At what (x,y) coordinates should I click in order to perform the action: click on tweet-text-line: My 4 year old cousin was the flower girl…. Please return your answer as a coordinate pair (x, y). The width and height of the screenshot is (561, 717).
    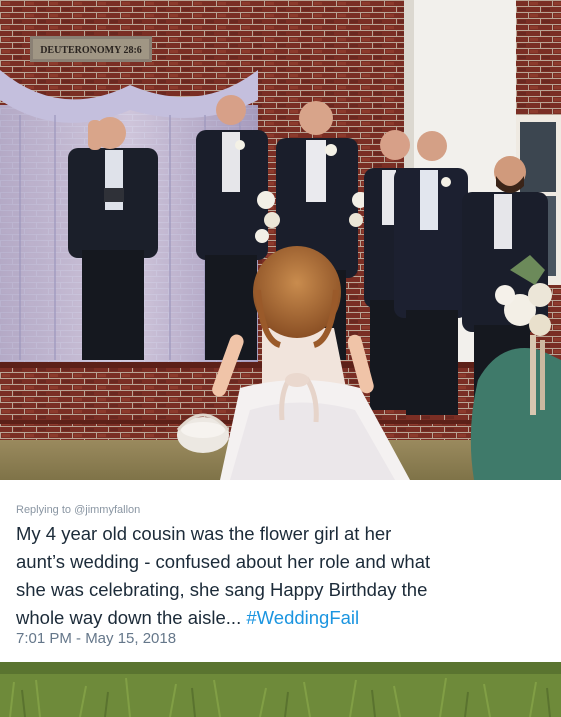
    Looking at the image, I should click on (204, 533).